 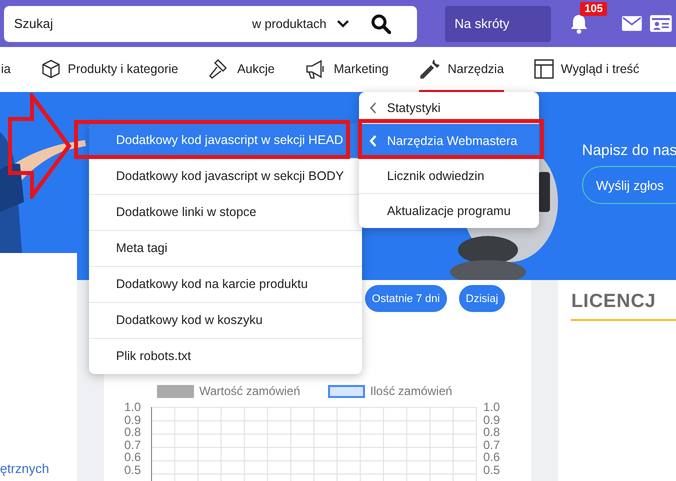 I want to click on submenu-item: Licznik odwiedzin, so click(x=435, y=176).